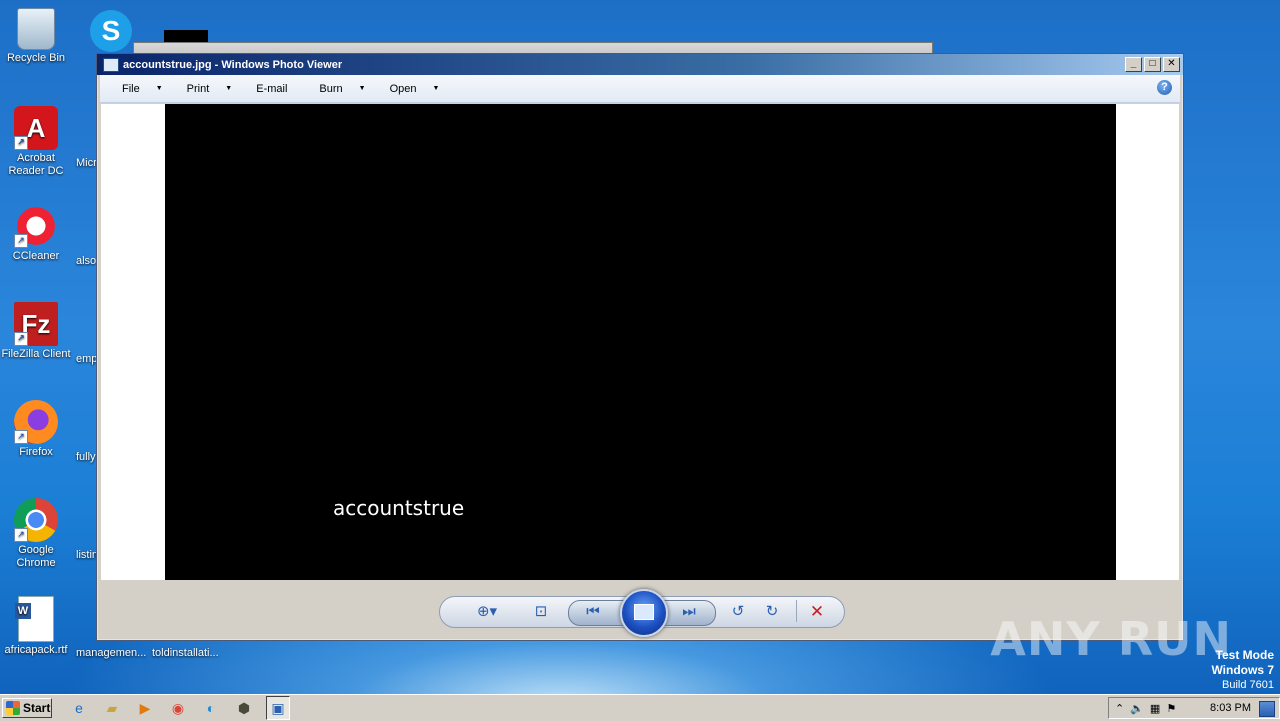 This screenshot has width=1280, height=721. What do you see at coordinates (1152, 64) in the screenshot?
I see `maximize-button: □` at bounding box center [1152, 64].